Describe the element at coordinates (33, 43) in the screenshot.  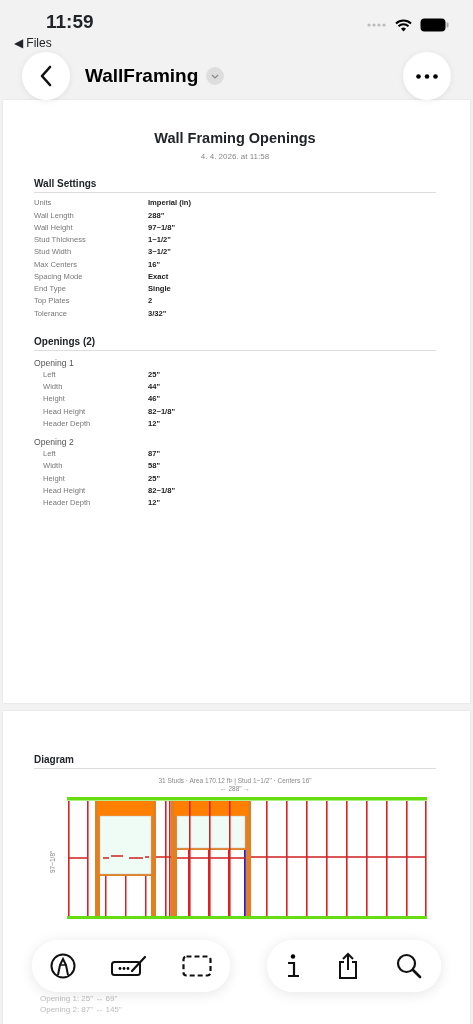
I see `back-to-app-link: ◀ Files` at that location.